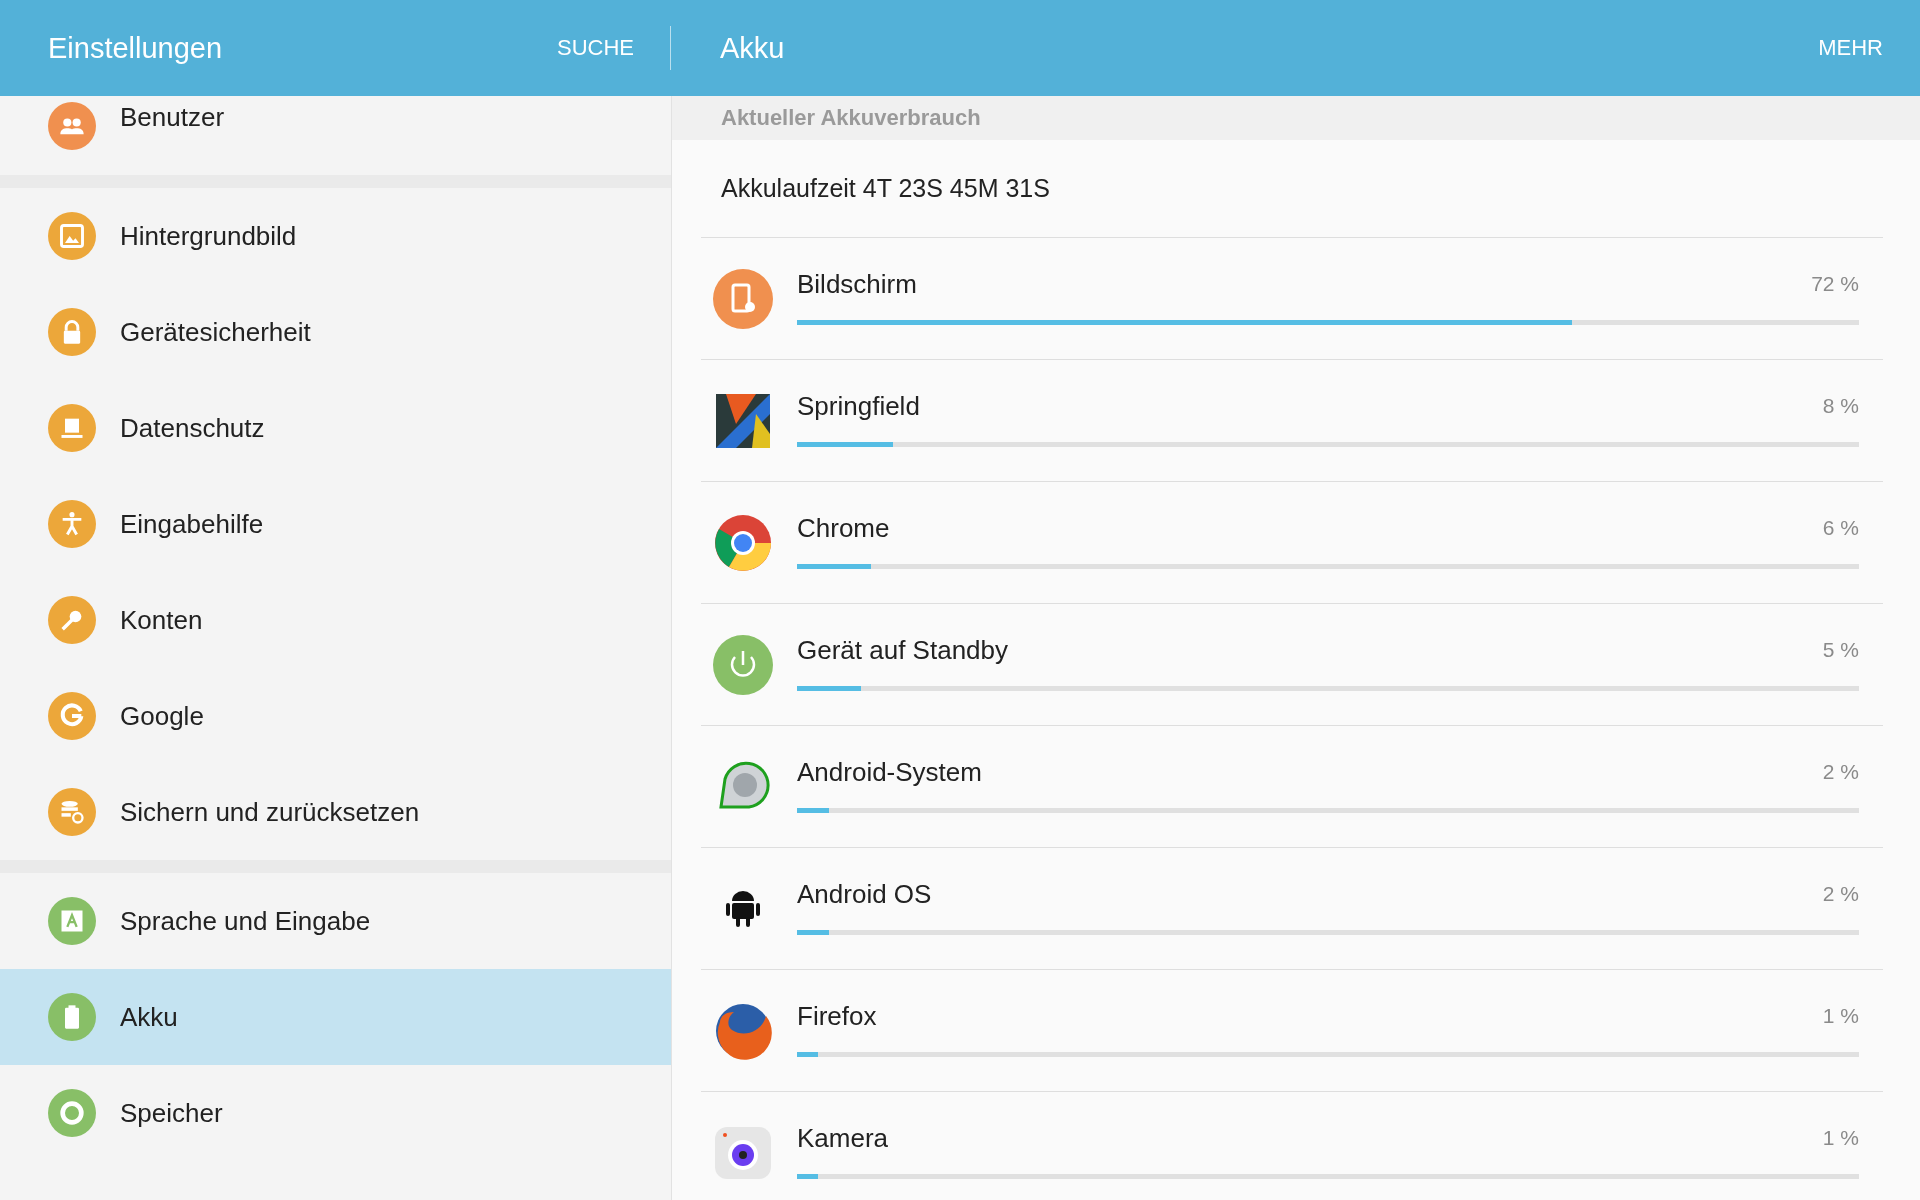  Describe the element at coordinates (1840, 650) in the screenshot. I see `usage-percent: 5 %` at that location.